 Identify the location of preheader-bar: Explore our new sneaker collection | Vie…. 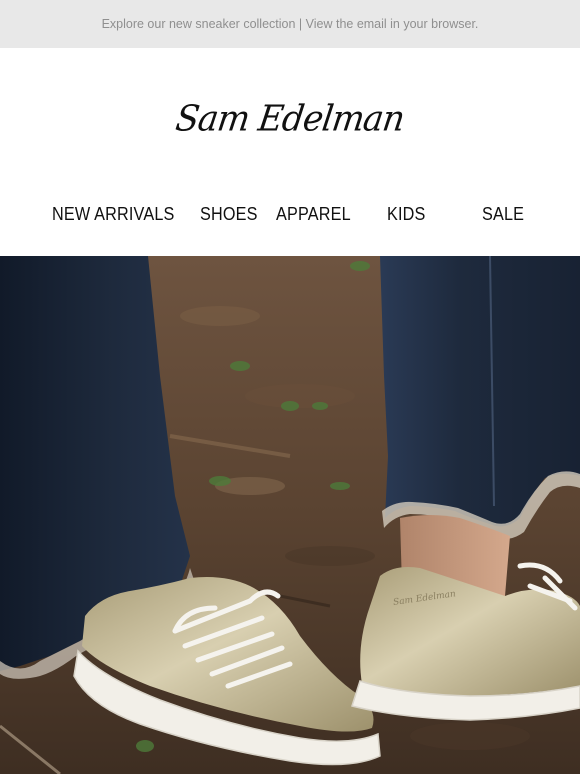
(290, 24).